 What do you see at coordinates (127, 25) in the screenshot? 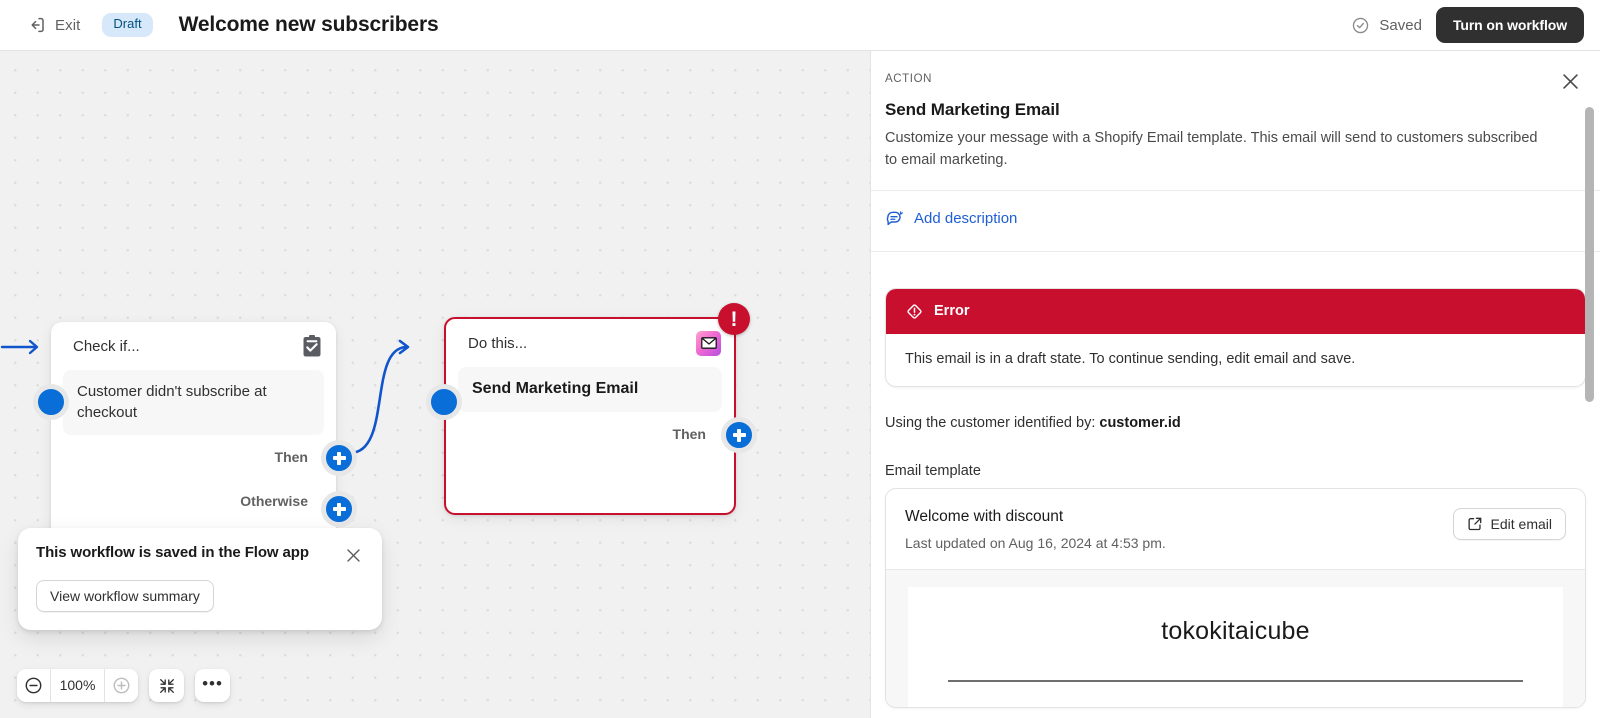
I see `status-badge: Draft` at bounding box center [127, 25].